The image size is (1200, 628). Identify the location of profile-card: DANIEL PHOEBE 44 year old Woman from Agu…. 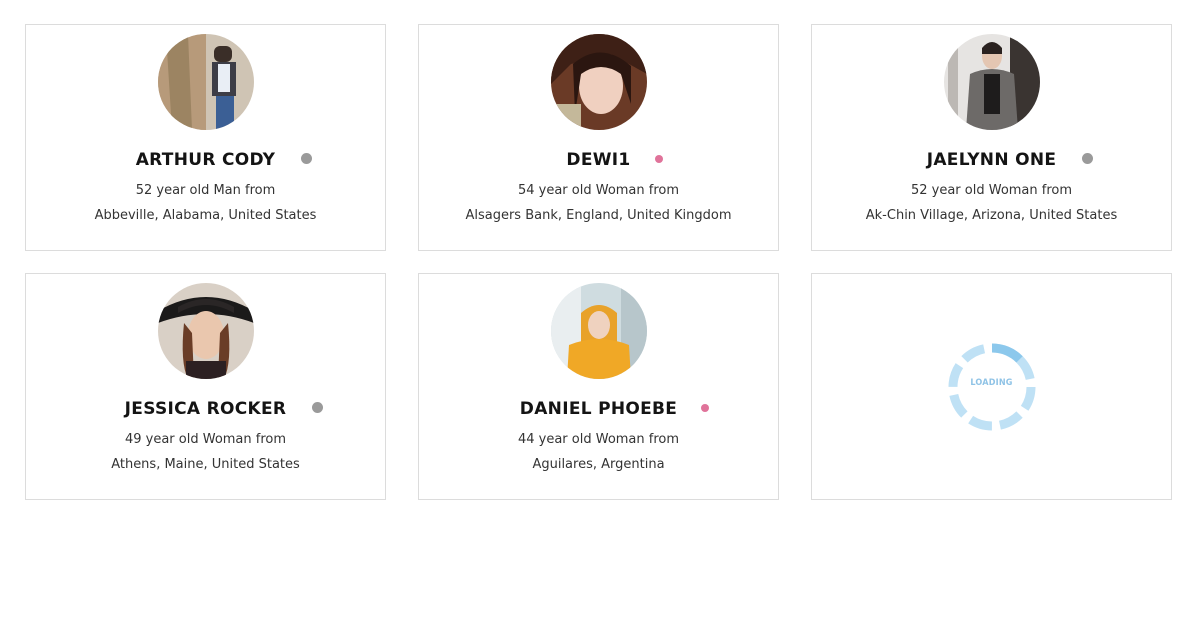
(598, 386).